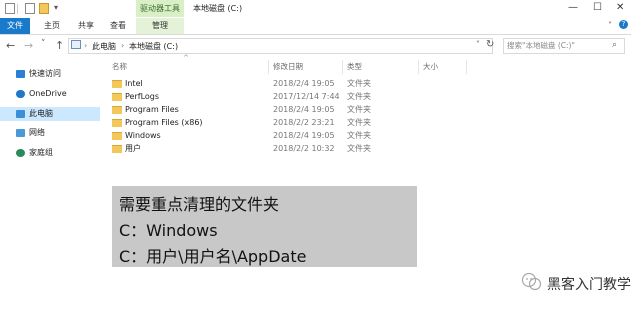 The image size is (631, 311). What do you see at coordinates (133, 148) in the screenshot?
I see `file-name: 用户` at bounding box center [133, 148].